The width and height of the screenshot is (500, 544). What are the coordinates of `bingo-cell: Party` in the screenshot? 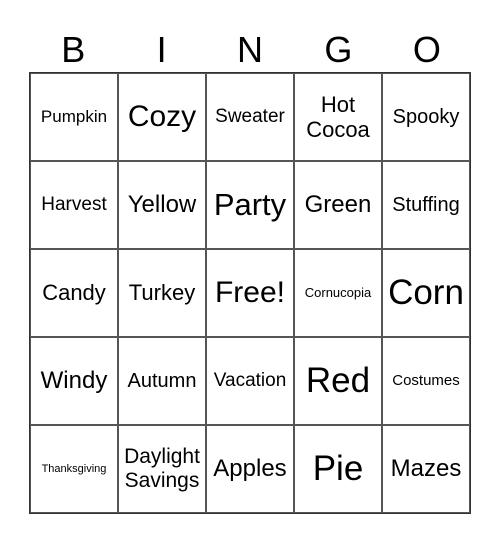 It's located at (250, 205).